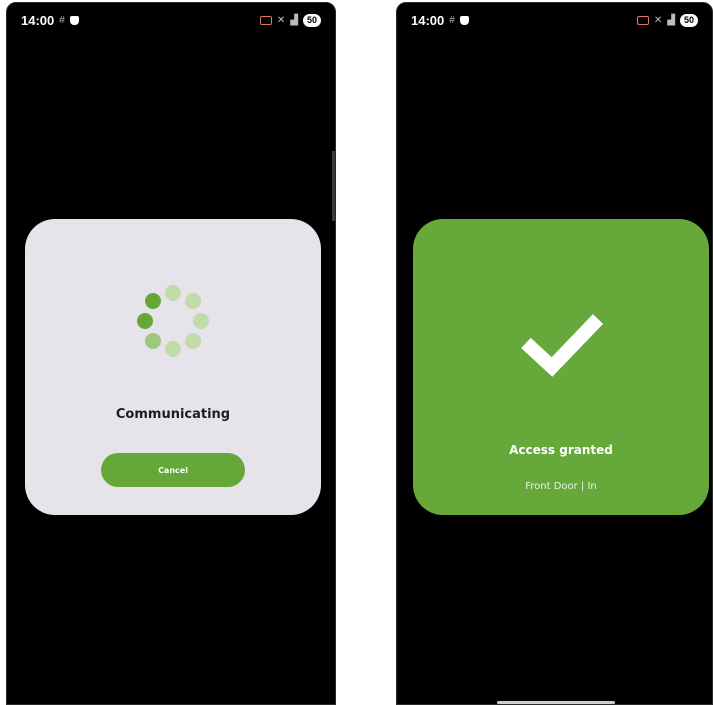 This screenshot has height=705, width=713. What do you see at coordinates (173, 470) in the screenshot?
I see `cancel-button: Cancel` at bounding box center [173, 470].